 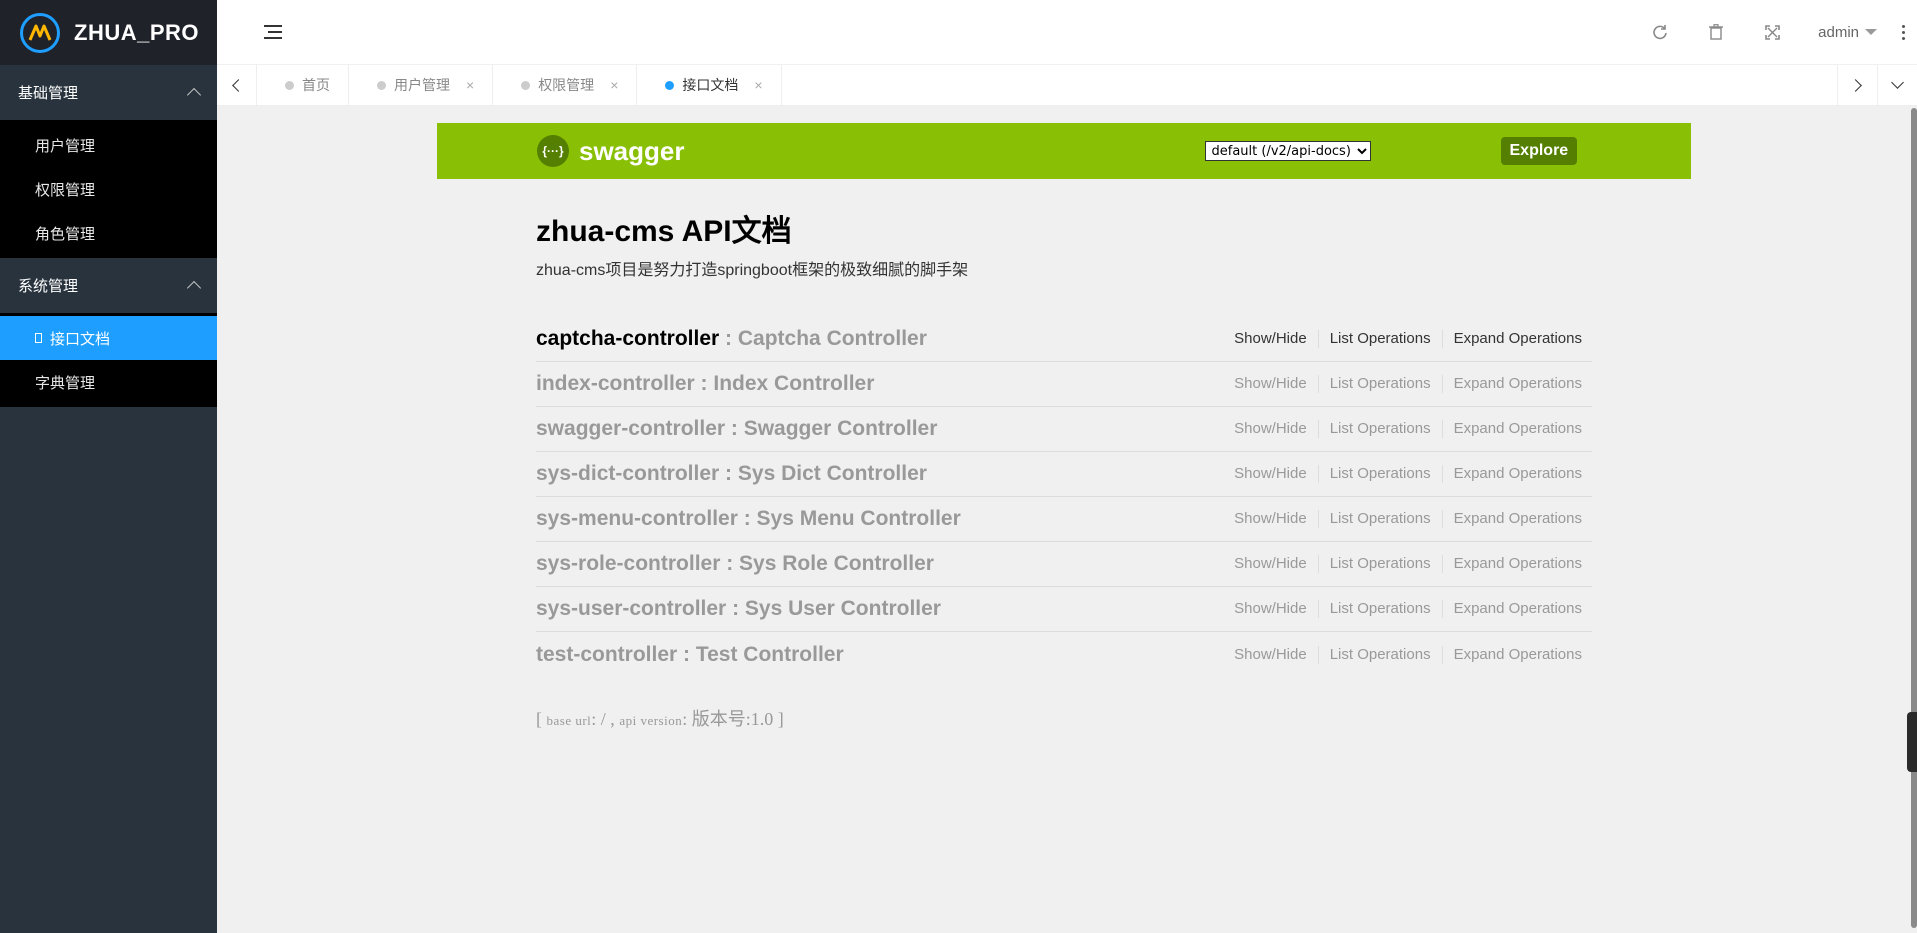 I want to click on caret-down-icon, so click(x=1871, y=32).